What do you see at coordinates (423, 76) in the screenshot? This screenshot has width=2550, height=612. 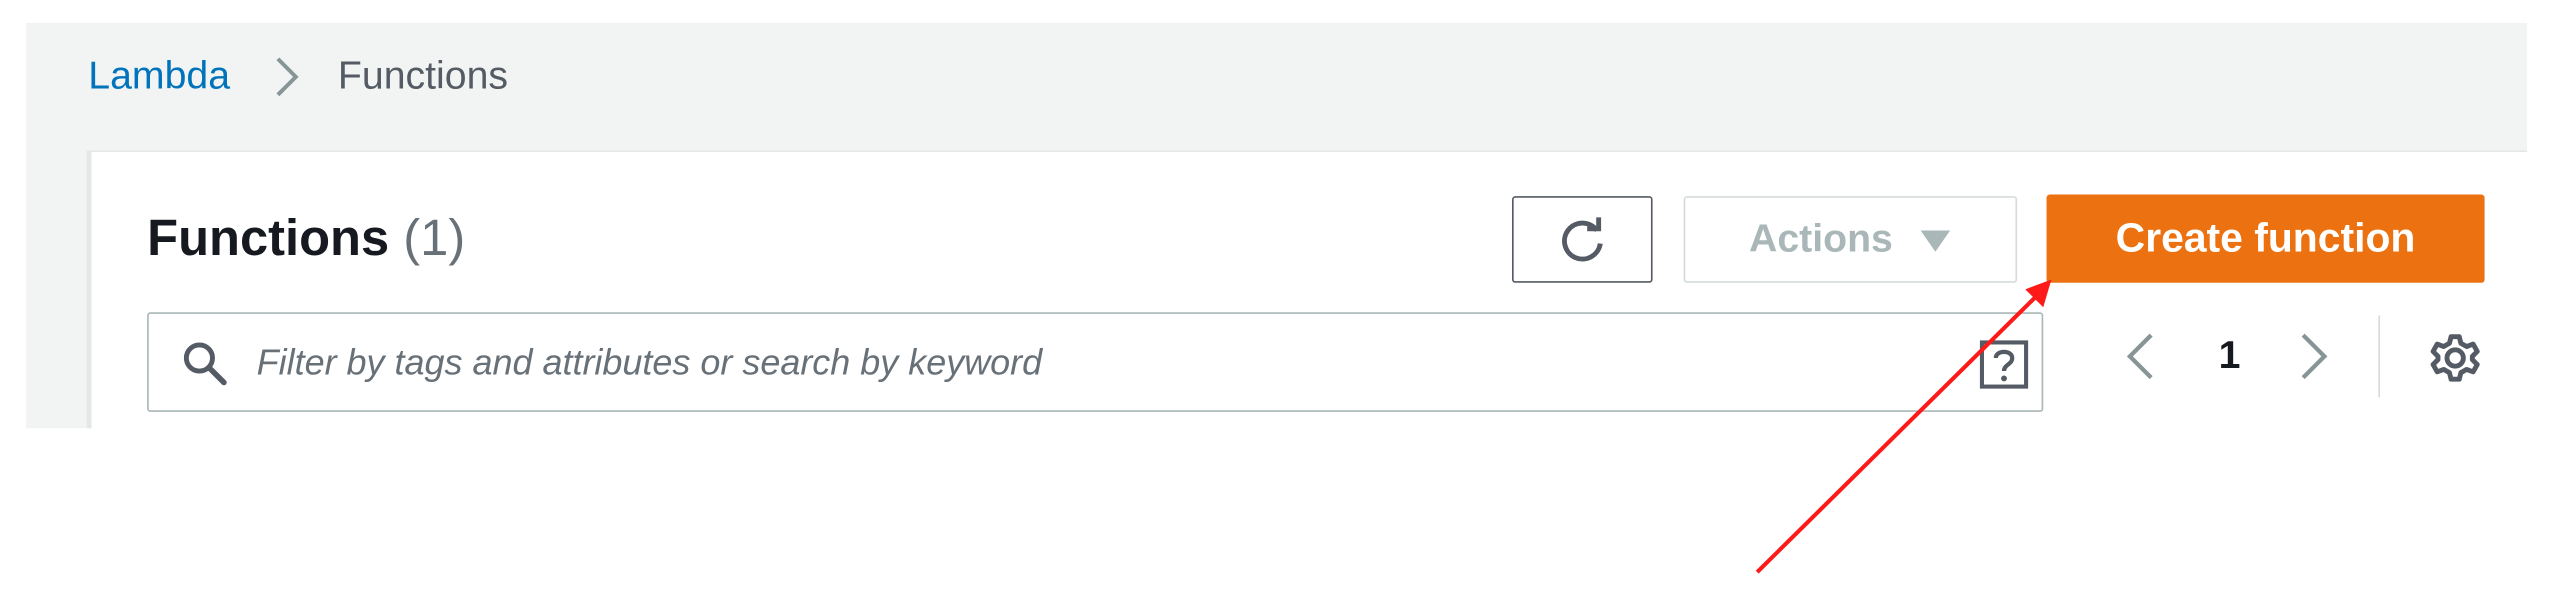 I see `breadcrumb-functions: Functions` at bounding box center [423, 76].